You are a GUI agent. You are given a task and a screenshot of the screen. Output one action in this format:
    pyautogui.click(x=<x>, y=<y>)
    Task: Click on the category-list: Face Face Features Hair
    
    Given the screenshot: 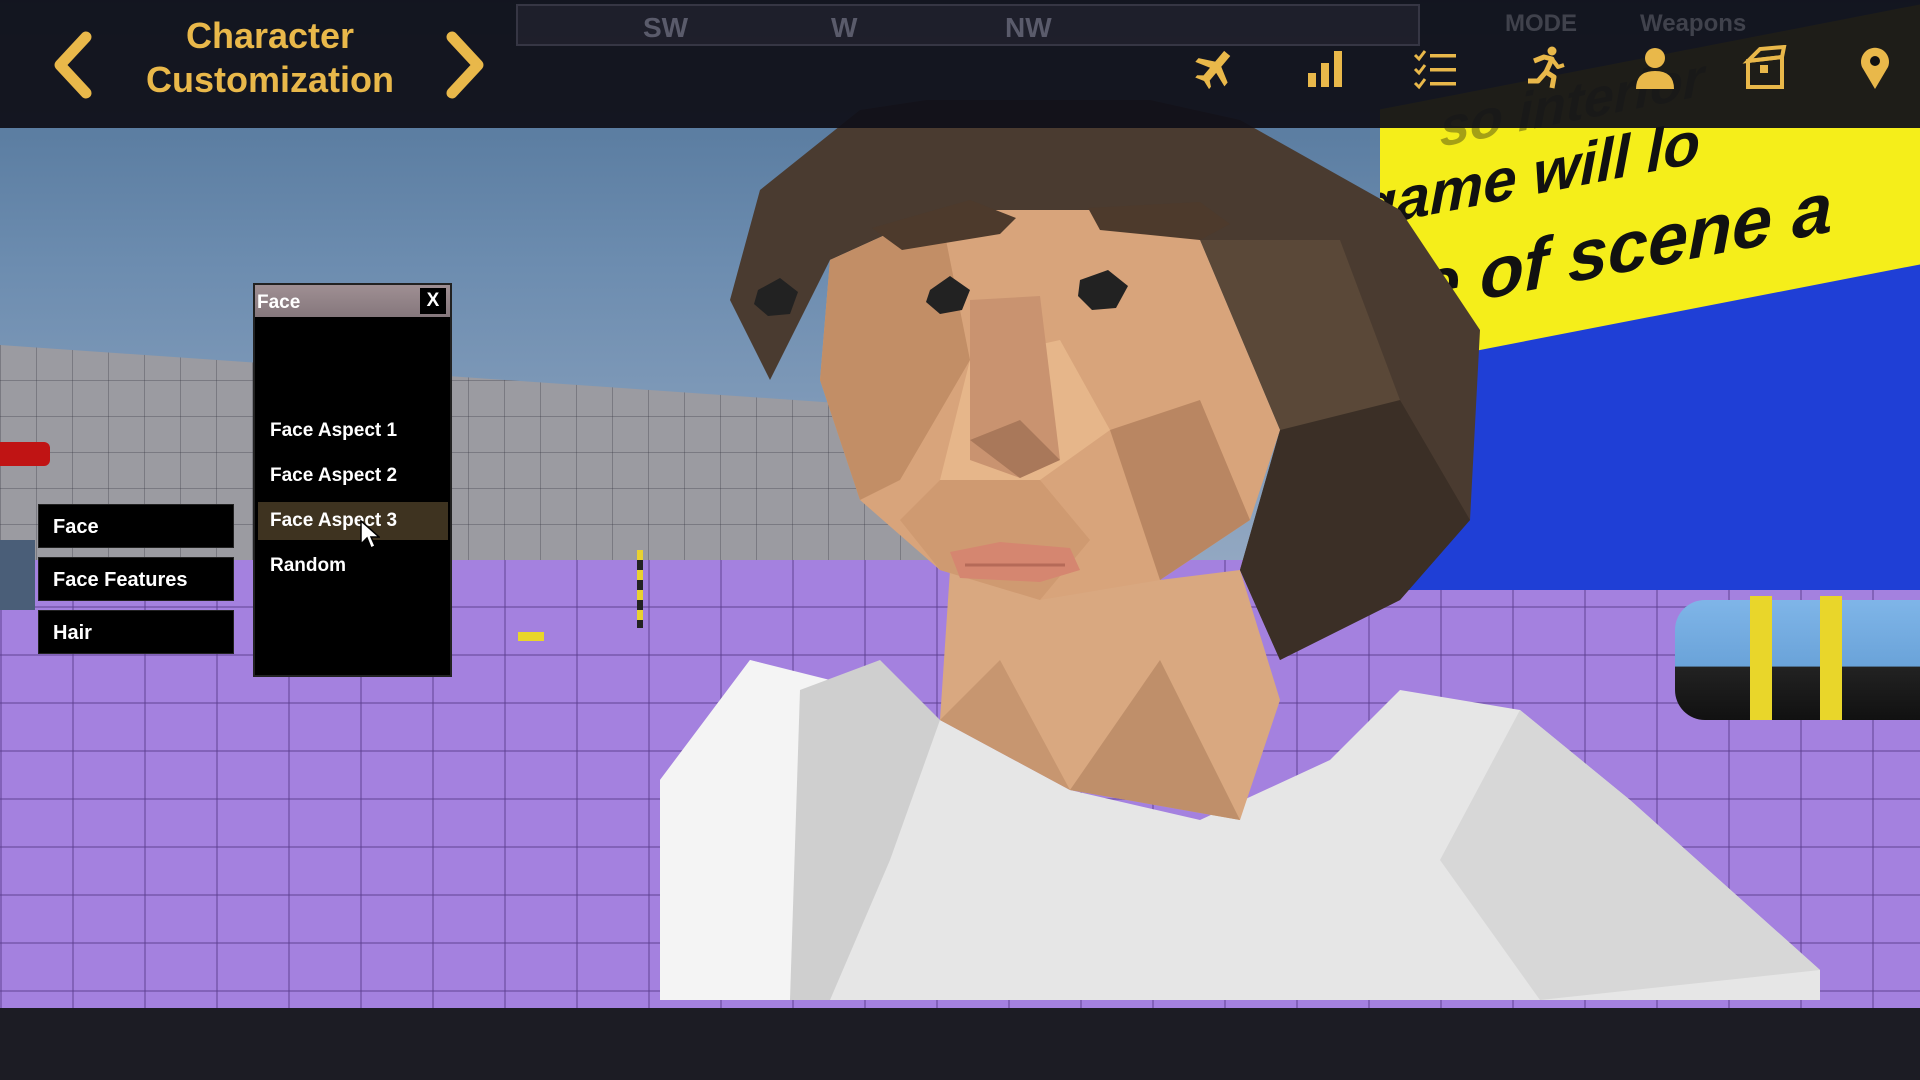 What is the action you would take?
    pyautogui.click(x=136, y=583)
    